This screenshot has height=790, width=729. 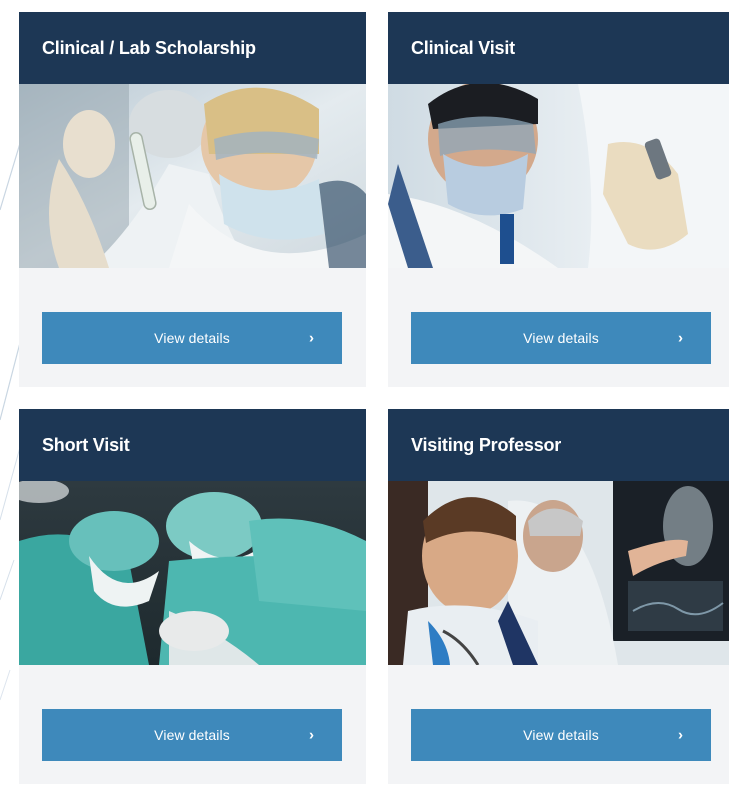 What do you see at coordinates (558, 573) in the screenshot?
I see `doctors-reviewing-xray-image` at bounding box center [558, 573].